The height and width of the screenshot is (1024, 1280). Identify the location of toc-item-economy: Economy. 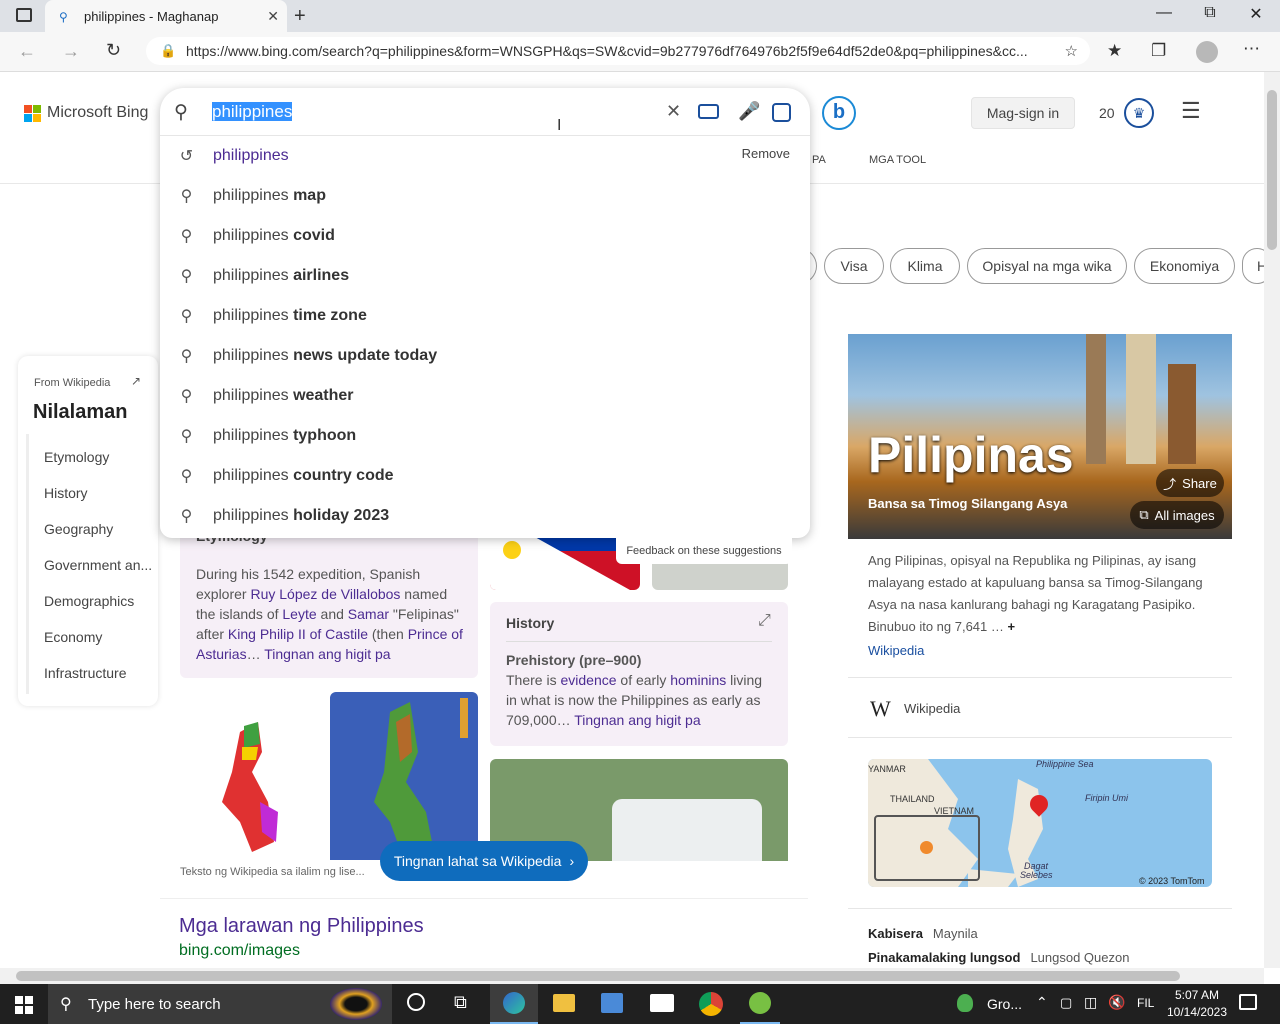
(73, 637).